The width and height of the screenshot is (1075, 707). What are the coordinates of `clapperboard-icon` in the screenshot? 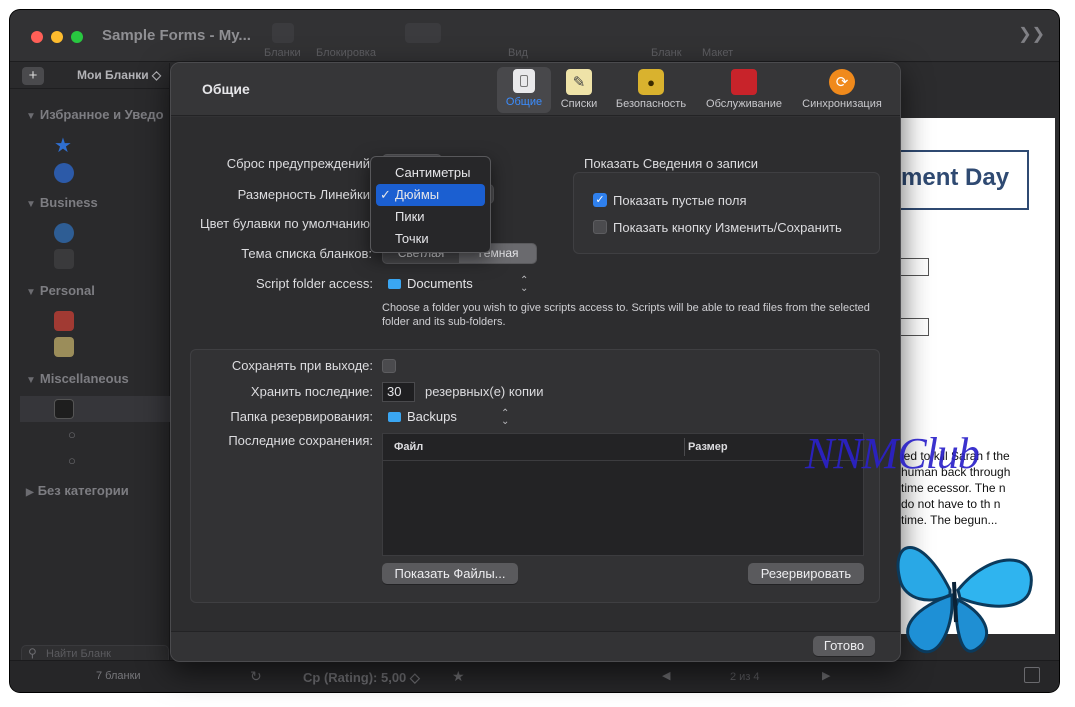 It's located at (64, 409).